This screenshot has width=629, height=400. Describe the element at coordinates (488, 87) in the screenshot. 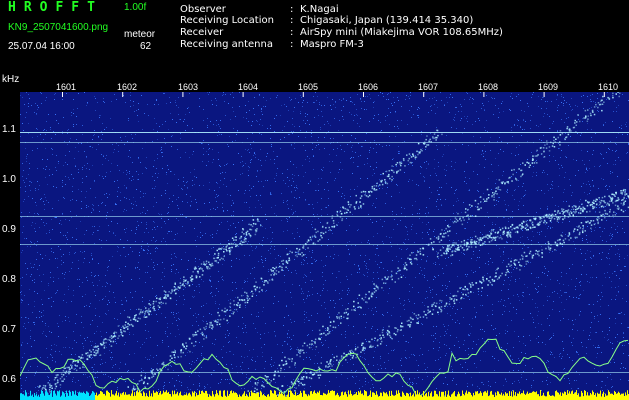

I see `x-tick-label: 1608` at that location.